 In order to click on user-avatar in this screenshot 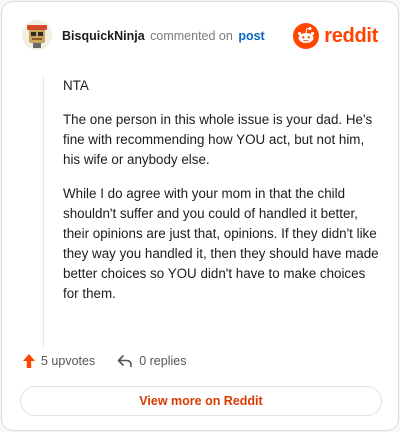, I will do `click(37, 35)`.